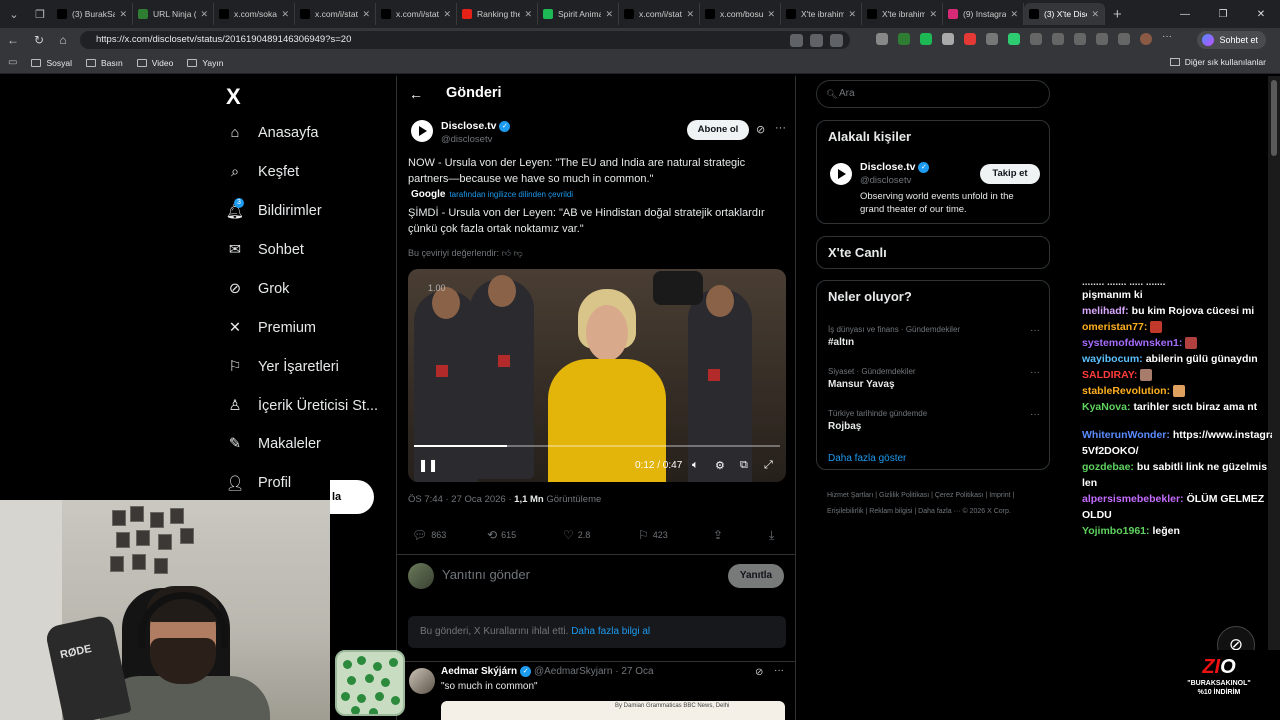 The image size is (1280, 720). I want to click on search-input: 🔍︎ Ara, so click(933, 94).